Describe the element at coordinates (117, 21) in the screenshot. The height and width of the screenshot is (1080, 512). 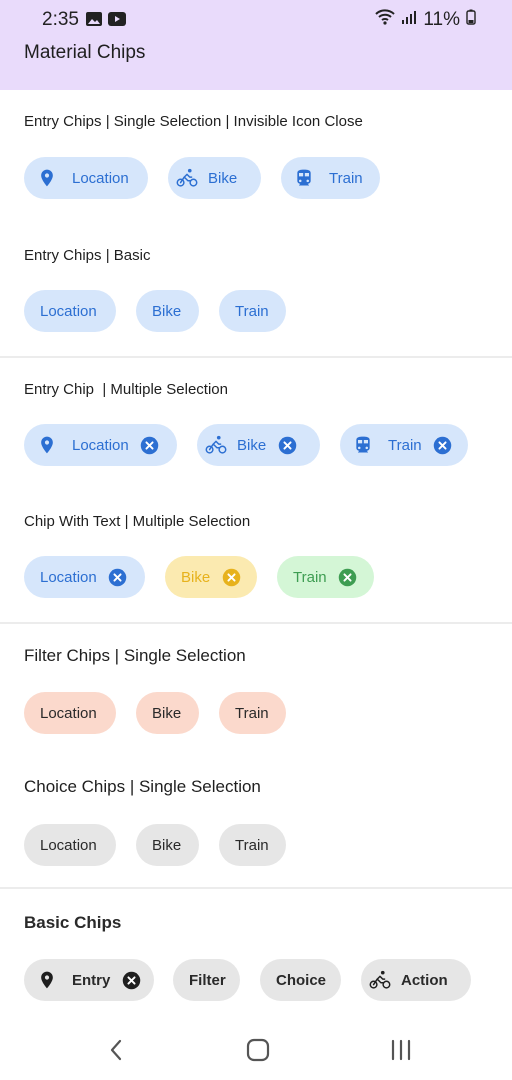
I see `youtube-icon` at that location.